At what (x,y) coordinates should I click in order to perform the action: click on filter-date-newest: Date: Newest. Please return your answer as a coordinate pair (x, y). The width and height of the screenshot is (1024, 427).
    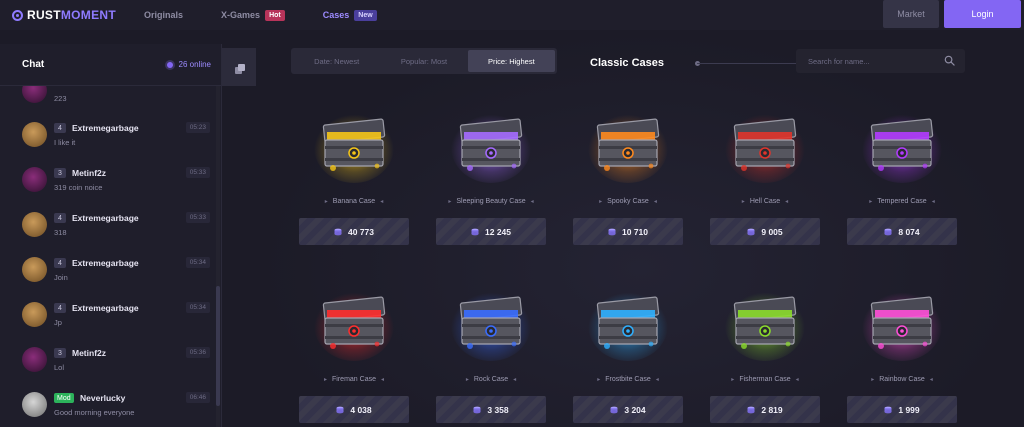
    Looking at the image, I should click on (336, 61).